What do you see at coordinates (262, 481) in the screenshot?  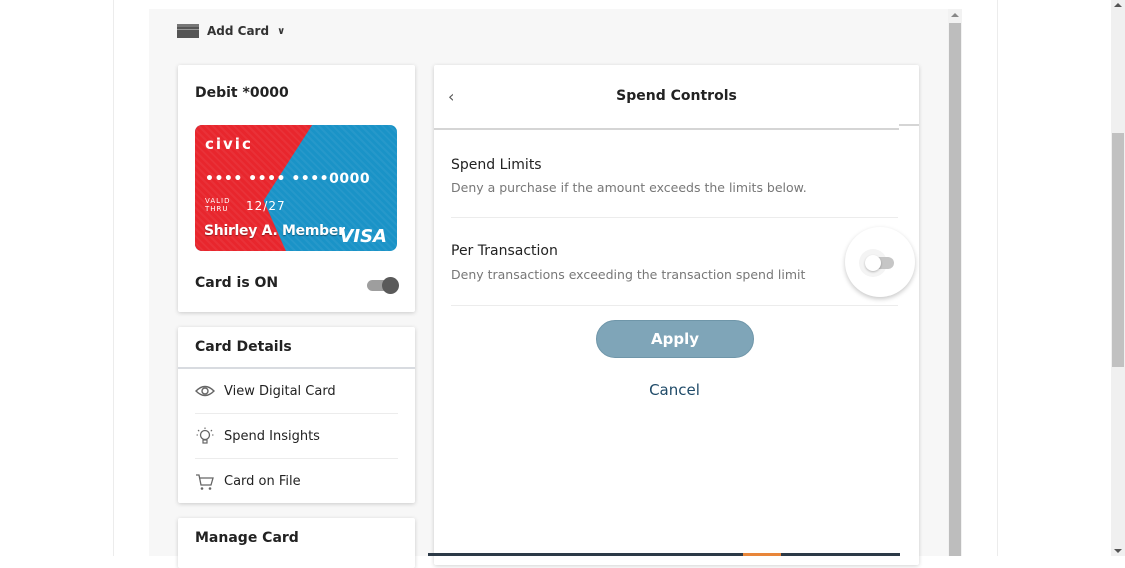 I see `menu-item-label: Card on File` at bounding box center [262, 481].